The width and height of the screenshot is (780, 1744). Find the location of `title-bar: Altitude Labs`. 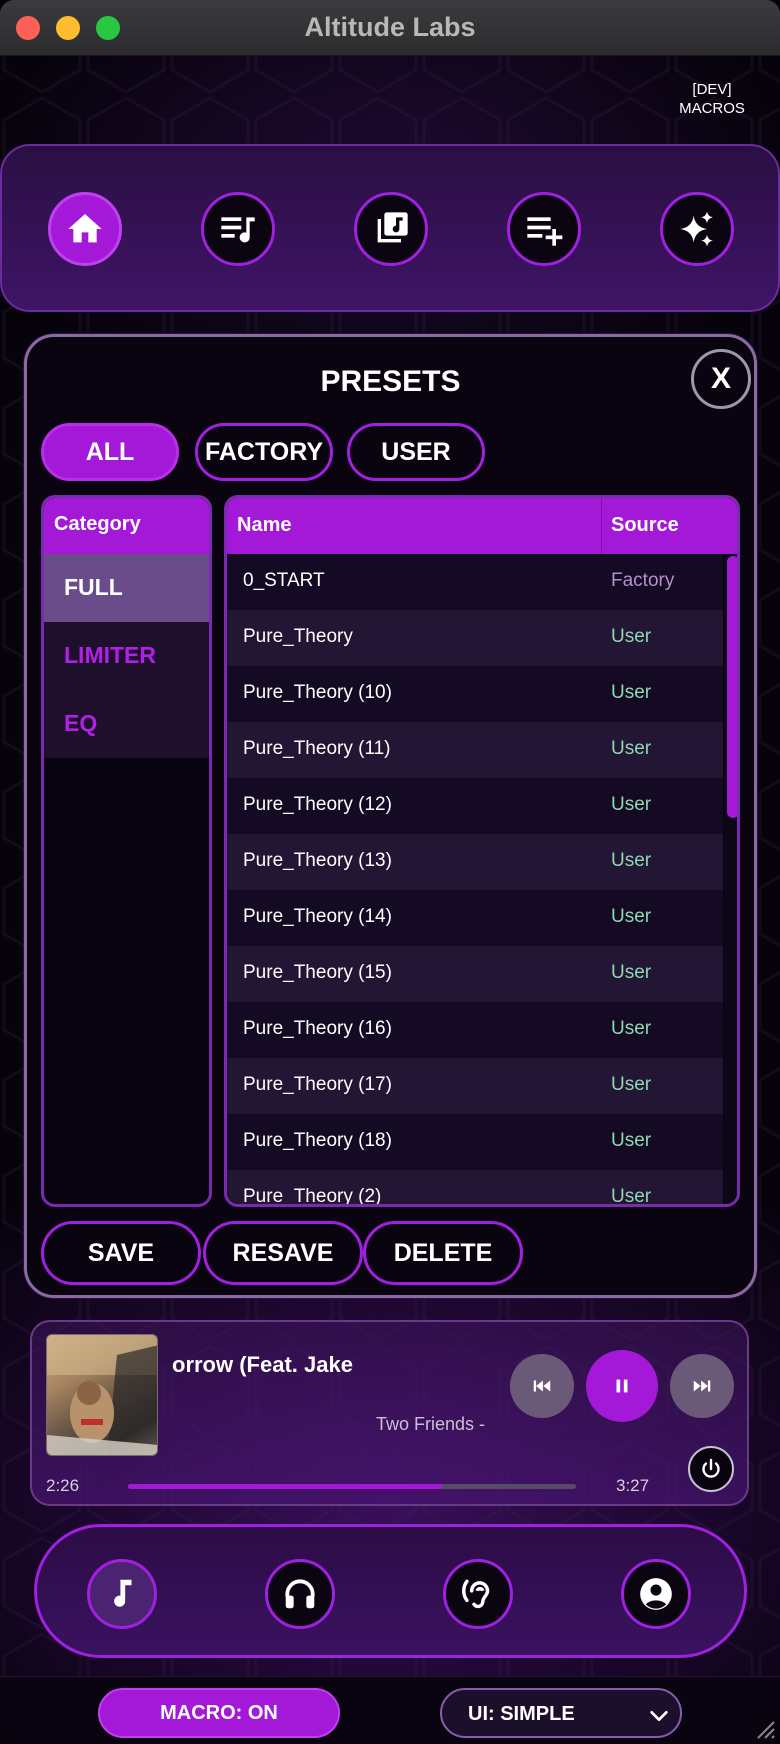

title-bar: Altitude Labs is located at coordinates (390, 28).